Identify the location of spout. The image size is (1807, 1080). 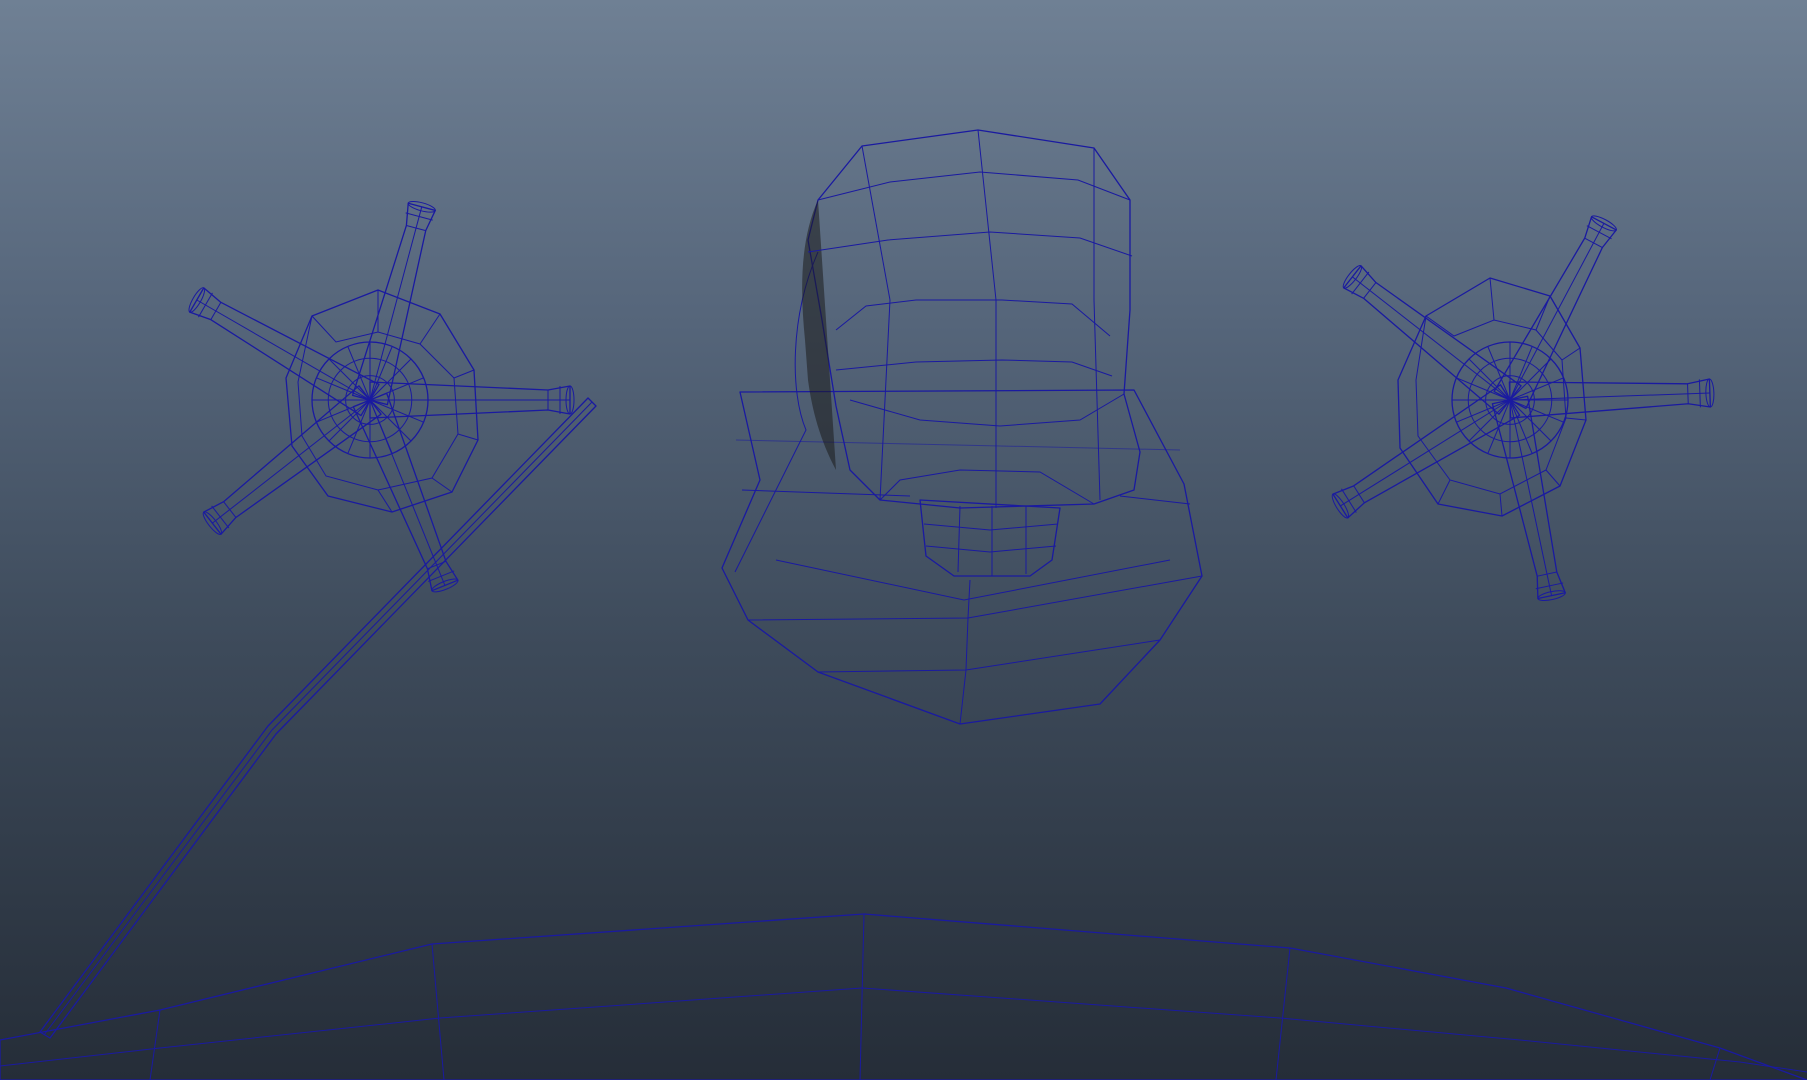
(962, 427).